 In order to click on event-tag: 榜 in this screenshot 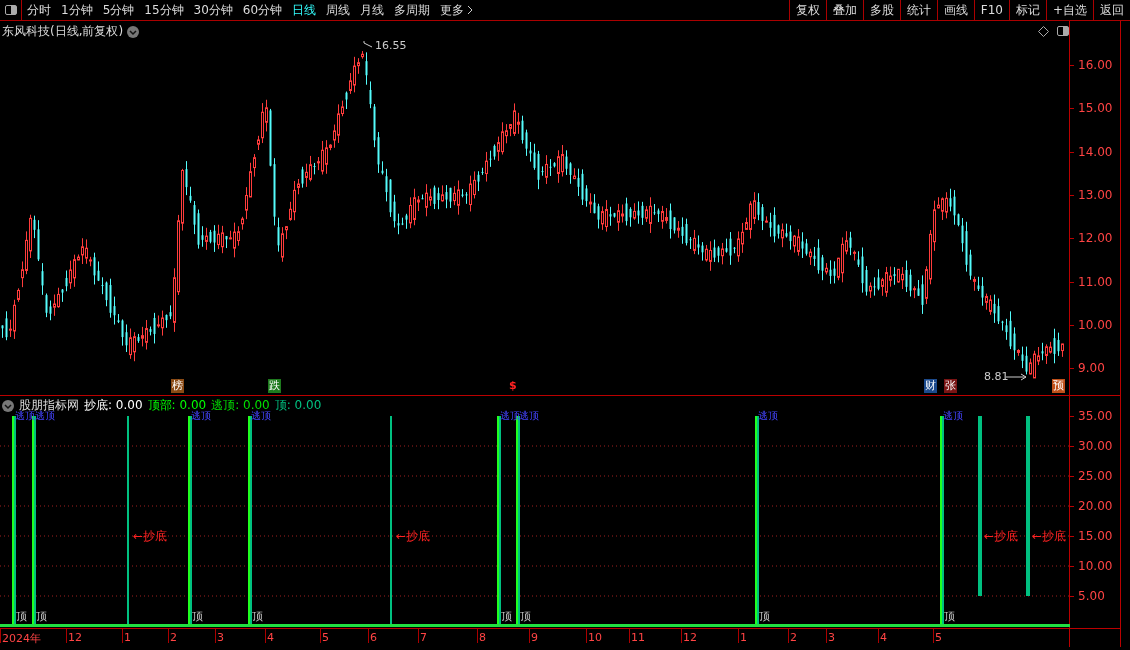, I will do `click(177, 386)`.